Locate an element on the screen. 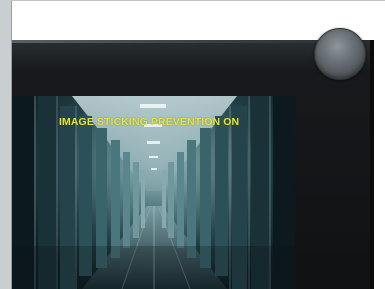 The height and width of the screenshot is (289, 385). osd-message: IMAGE STICKING PREVENTION ON is located at coordinates (149, 122).